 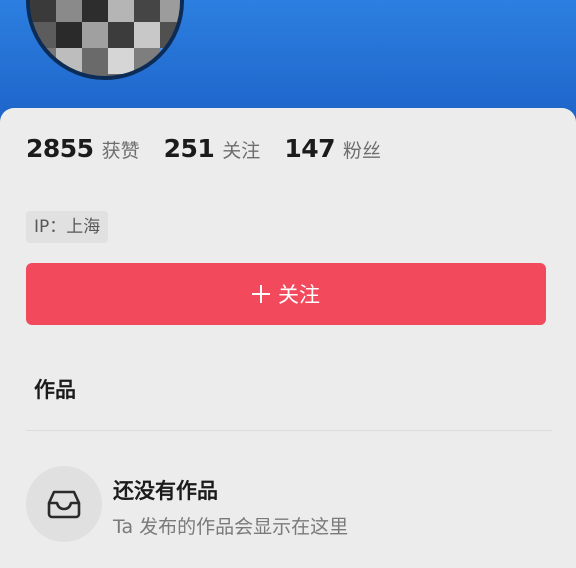 I want to click on stat-likes-value: 2855, so click(x=60, y=148).